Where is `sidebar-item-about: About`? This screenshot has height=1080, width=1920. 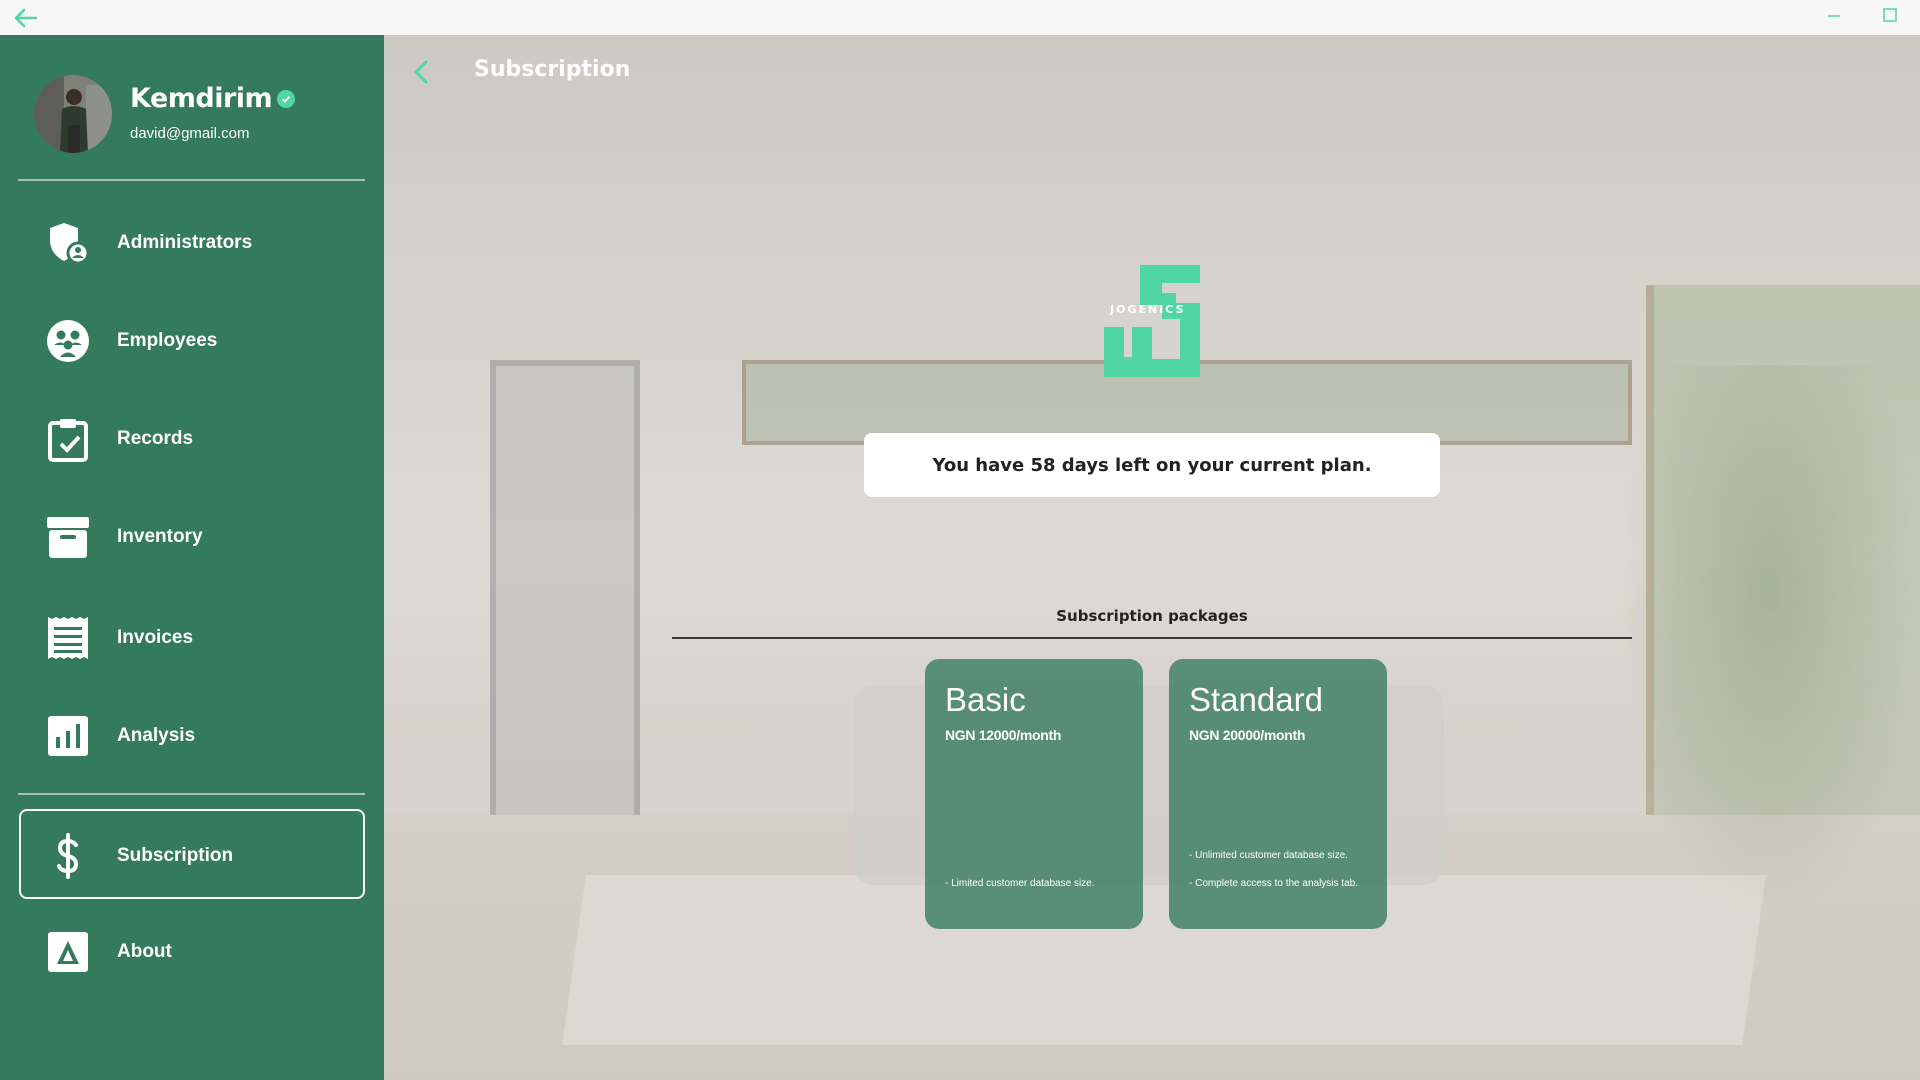 sidebar-item-about: About is located at coordinates (192, 952).